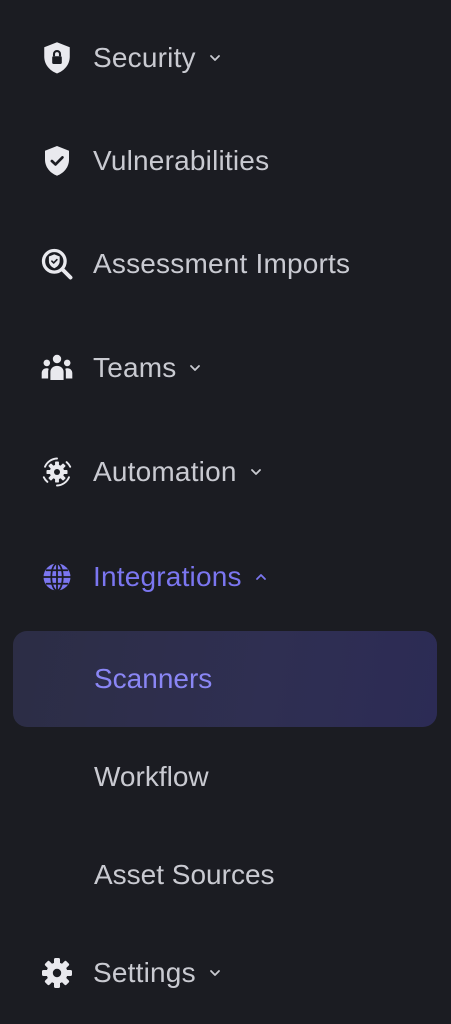  What do you see at coordinates (57, 58) in the screenshot?
I see `lock-shield-icon` at bounding box center [57, 58].